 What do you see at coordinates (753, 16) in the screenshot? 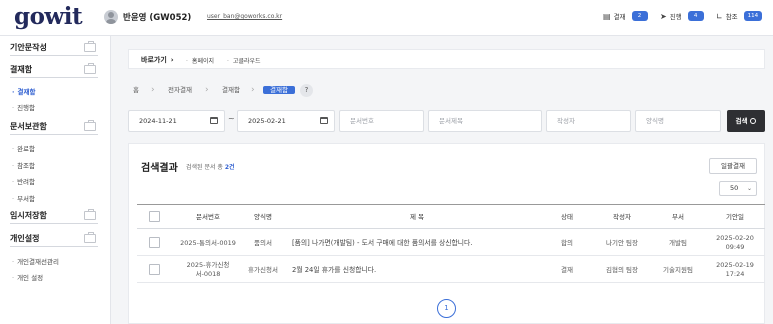
I see `header-reference-count: 114` at bounding box center [753, 16].